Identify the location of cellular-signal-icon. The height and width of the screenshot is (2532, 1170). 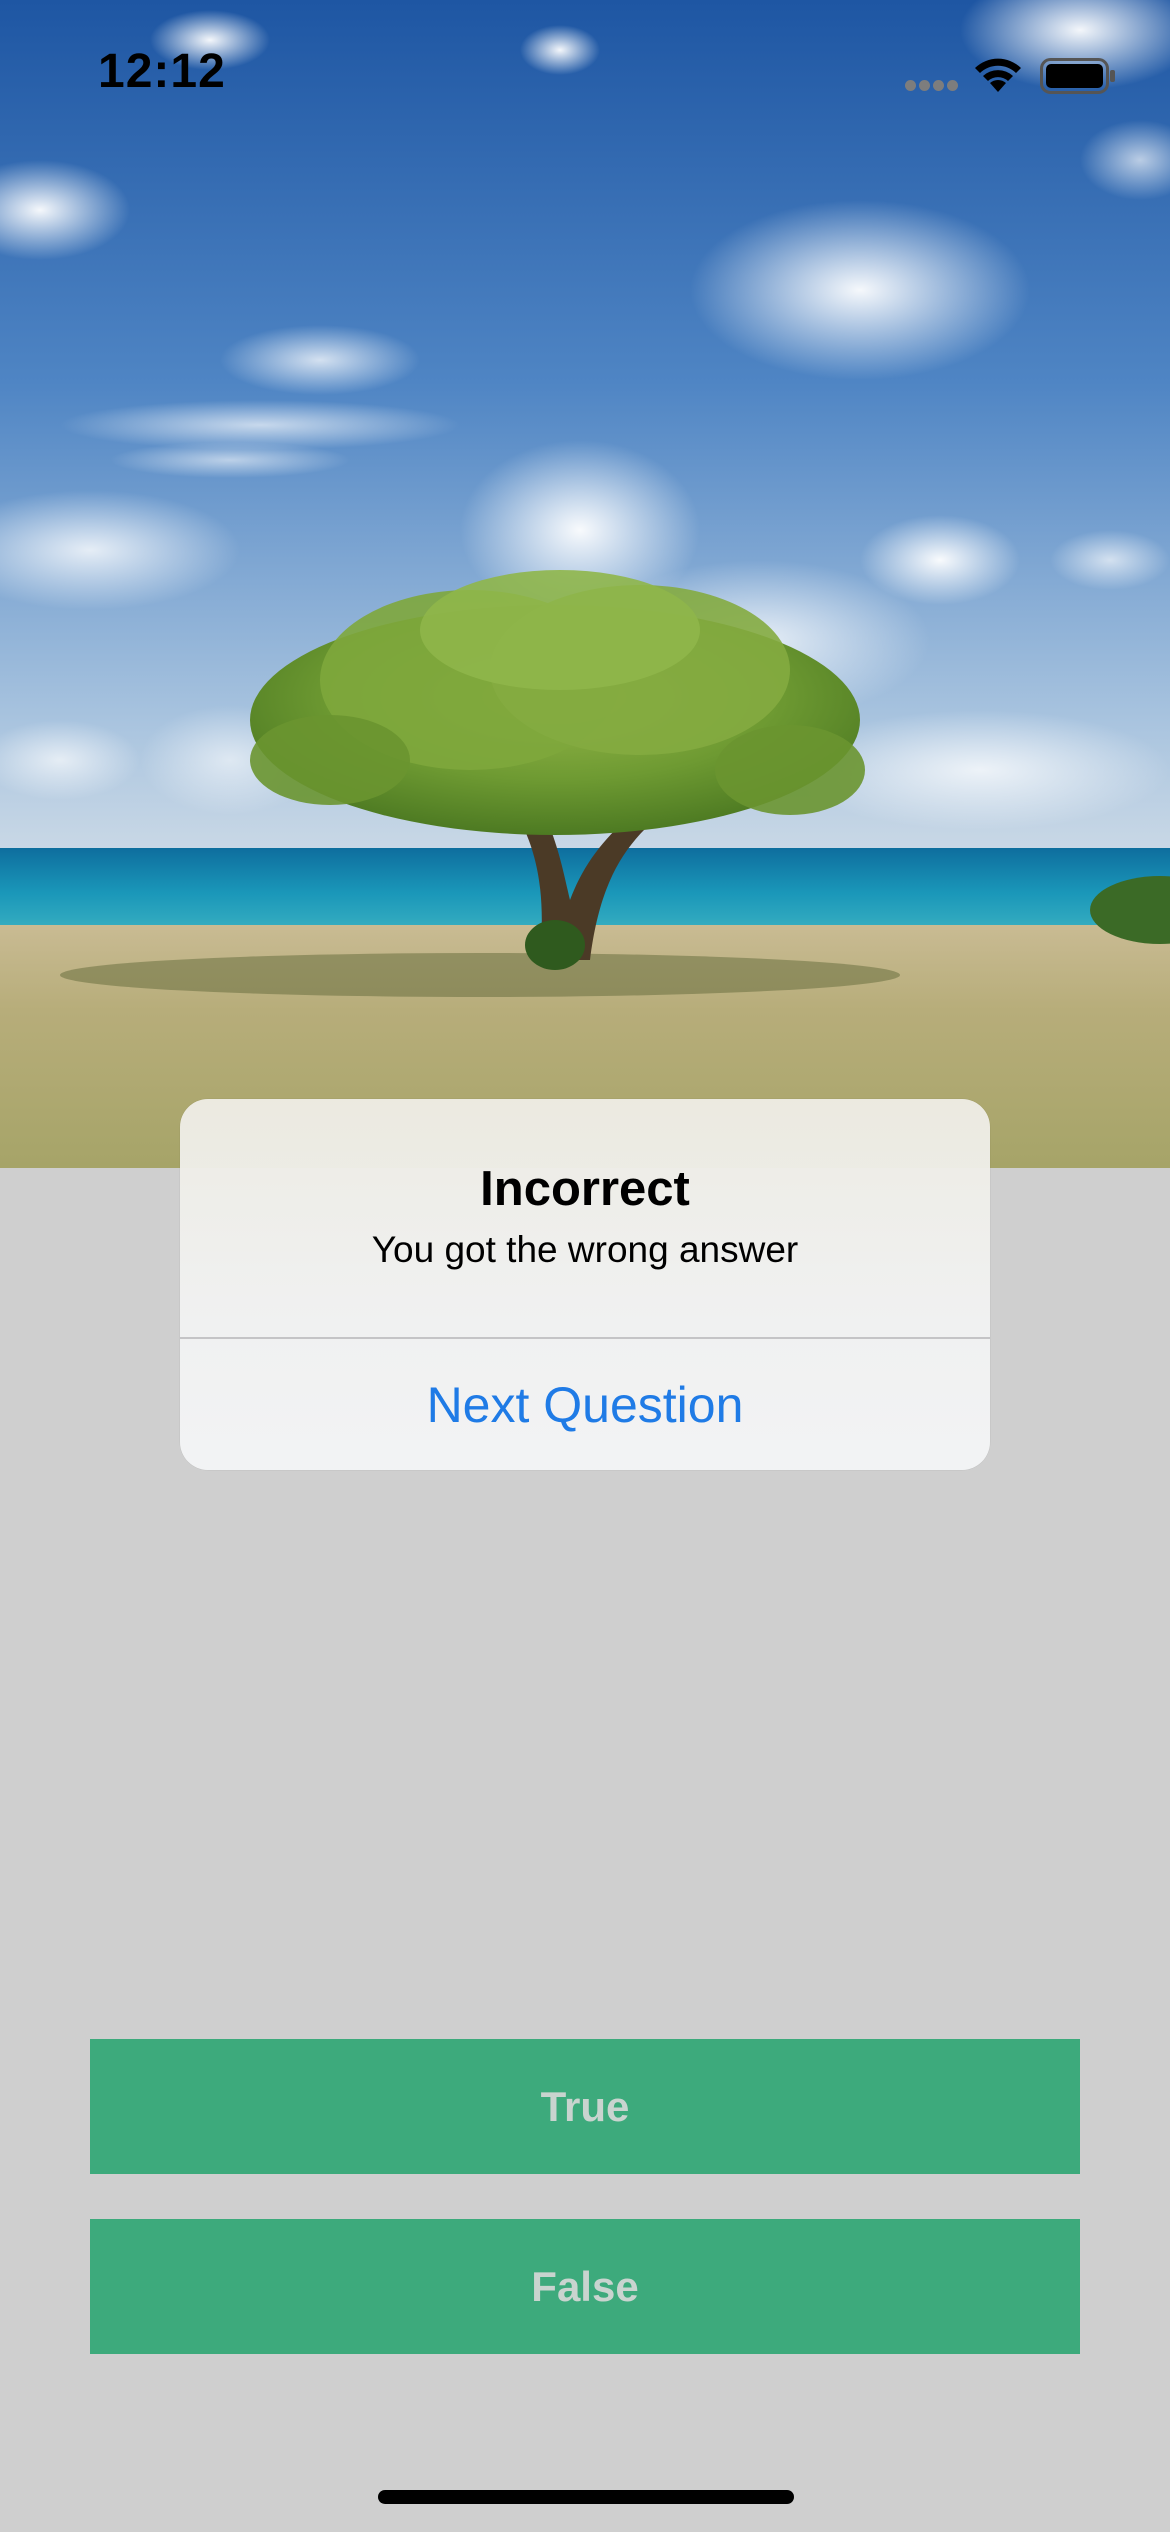
(932, 86).